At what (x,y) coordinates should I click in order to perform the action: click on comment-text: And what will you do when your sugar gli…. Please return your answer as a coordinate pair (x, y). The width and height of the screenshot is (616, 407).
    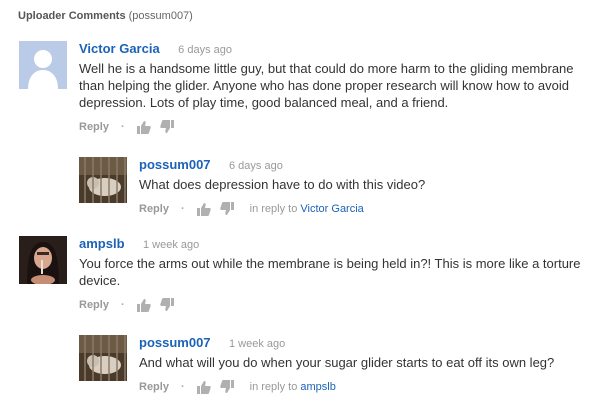
    Looking at the image, I should click on (347, 362).